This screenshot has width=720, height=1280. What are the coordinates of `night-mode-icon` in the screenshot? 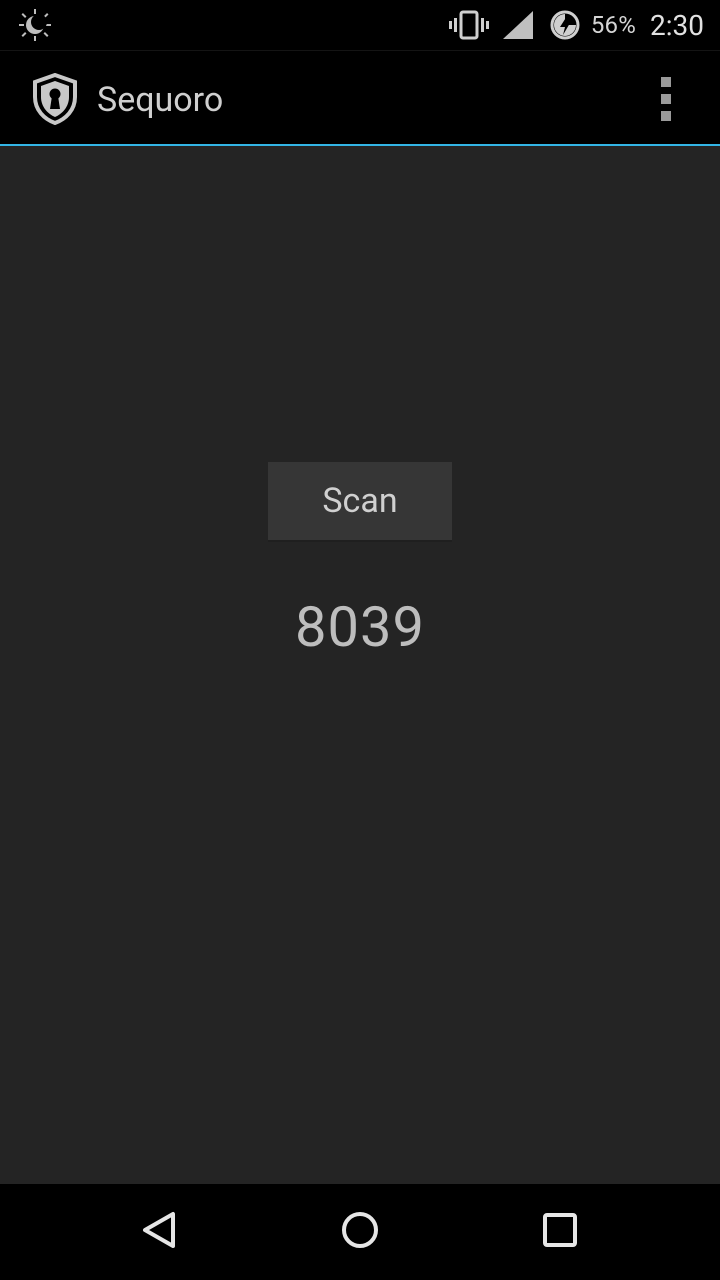 It's located at (35, 25).